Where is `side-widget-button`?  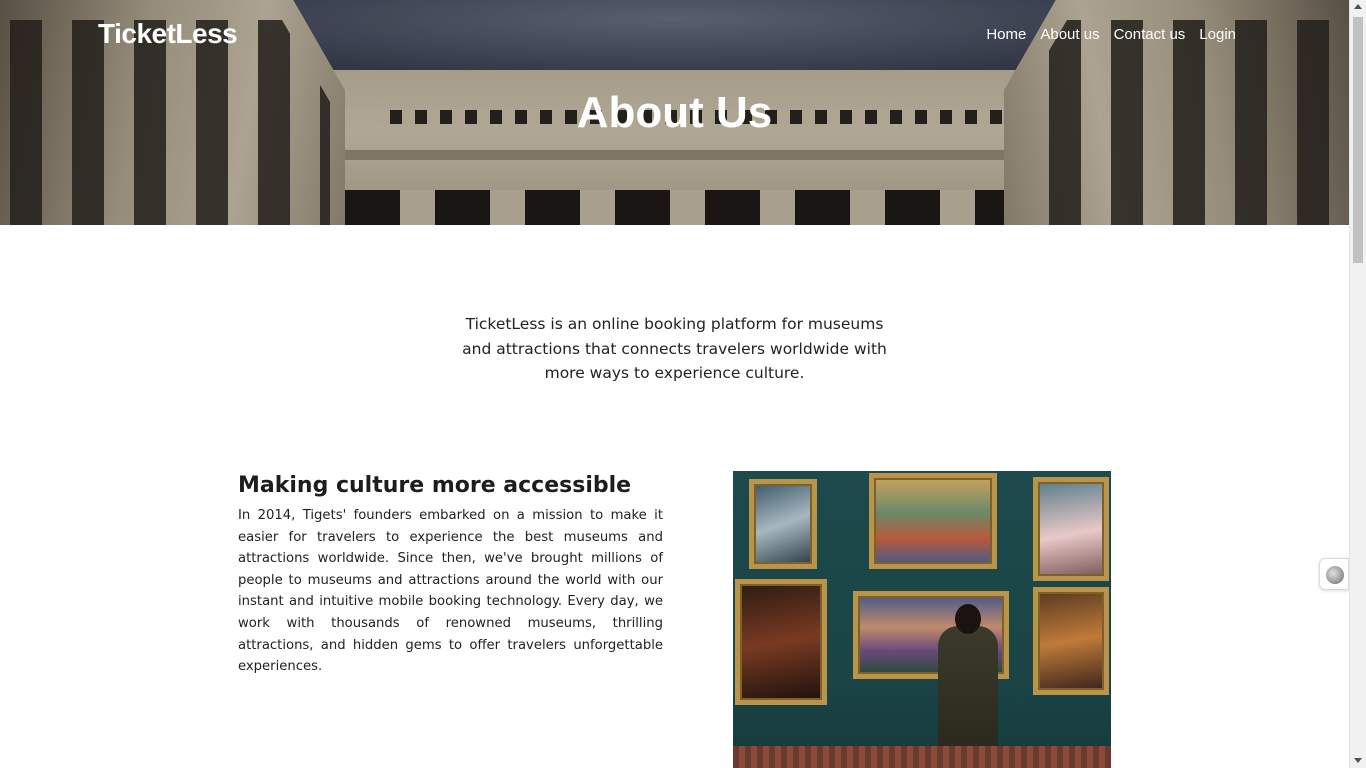 side-widget-button is located at coordinates (1334, 574).